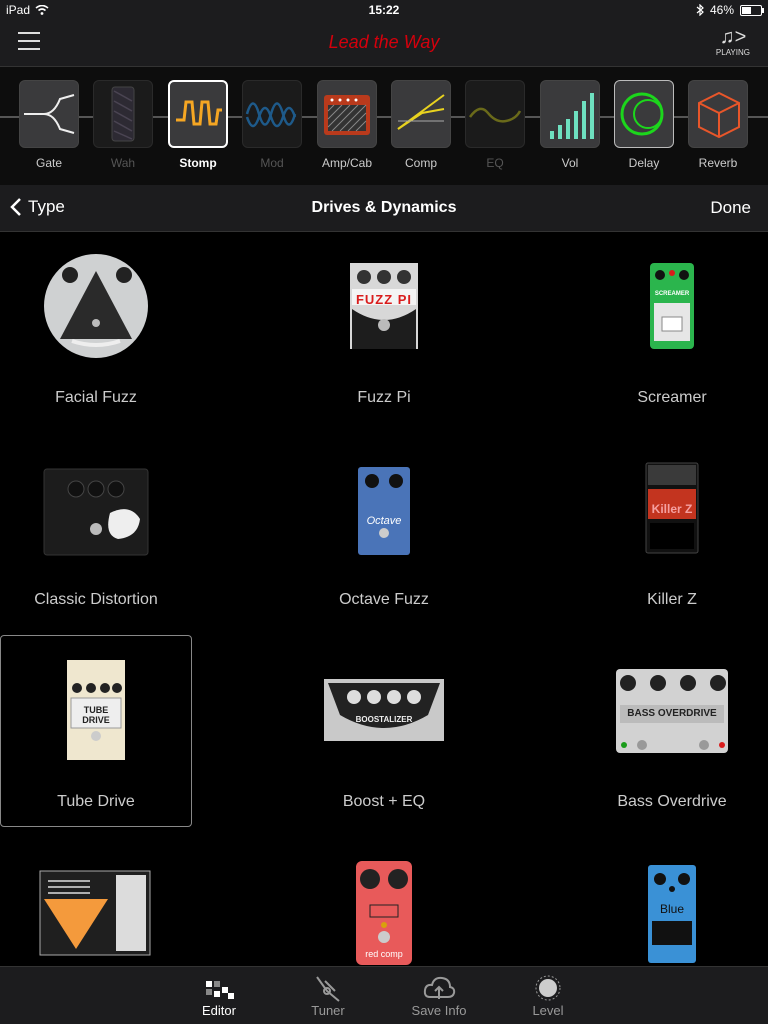 The height and width of the screenshot is (1024, 768). What do you see at coordinates (672, 306) in the screenshot?
I see `screamer-image: SCREAMER` at bounding box center [672, 306].